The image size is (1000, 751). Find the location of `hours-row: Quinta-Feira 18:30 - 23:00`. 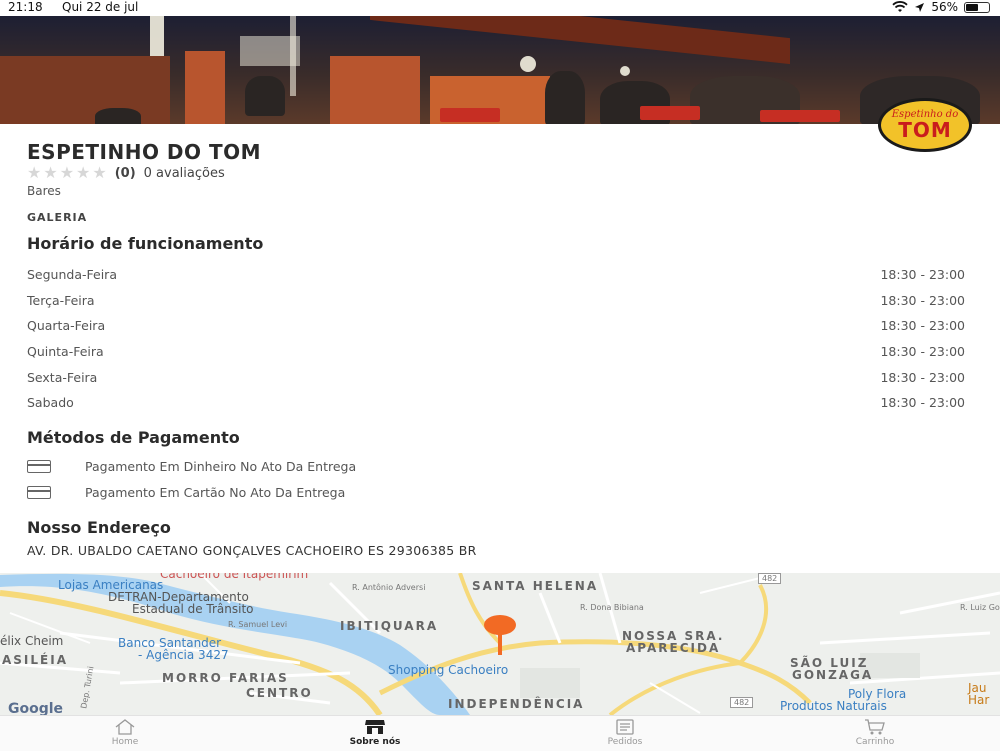

hours-row: Quinta-Feira 18:30 - 23:00 is located at coordinates (496, 352).